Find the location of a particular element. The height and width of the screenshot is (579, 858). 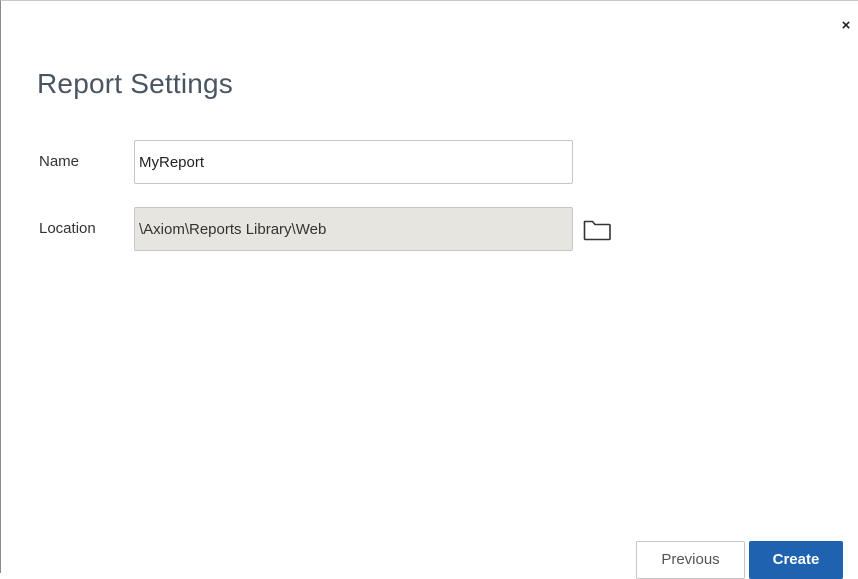

folder-icon is located at coordinates (597, 230).